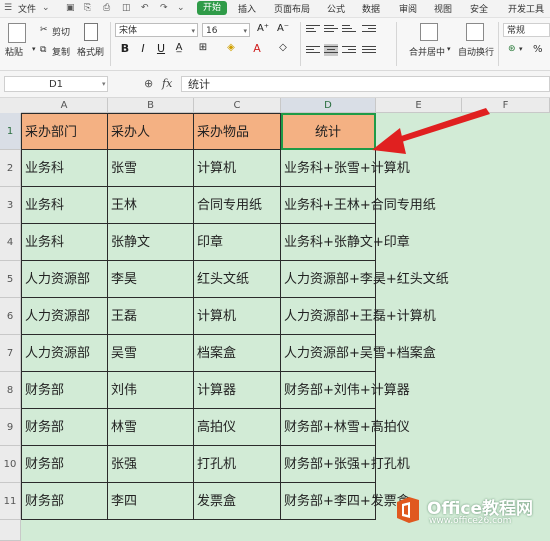  Describe the element at coordinates (64, 131) in the screenshot. I see `table-header-cell: 采办部门` at that location.